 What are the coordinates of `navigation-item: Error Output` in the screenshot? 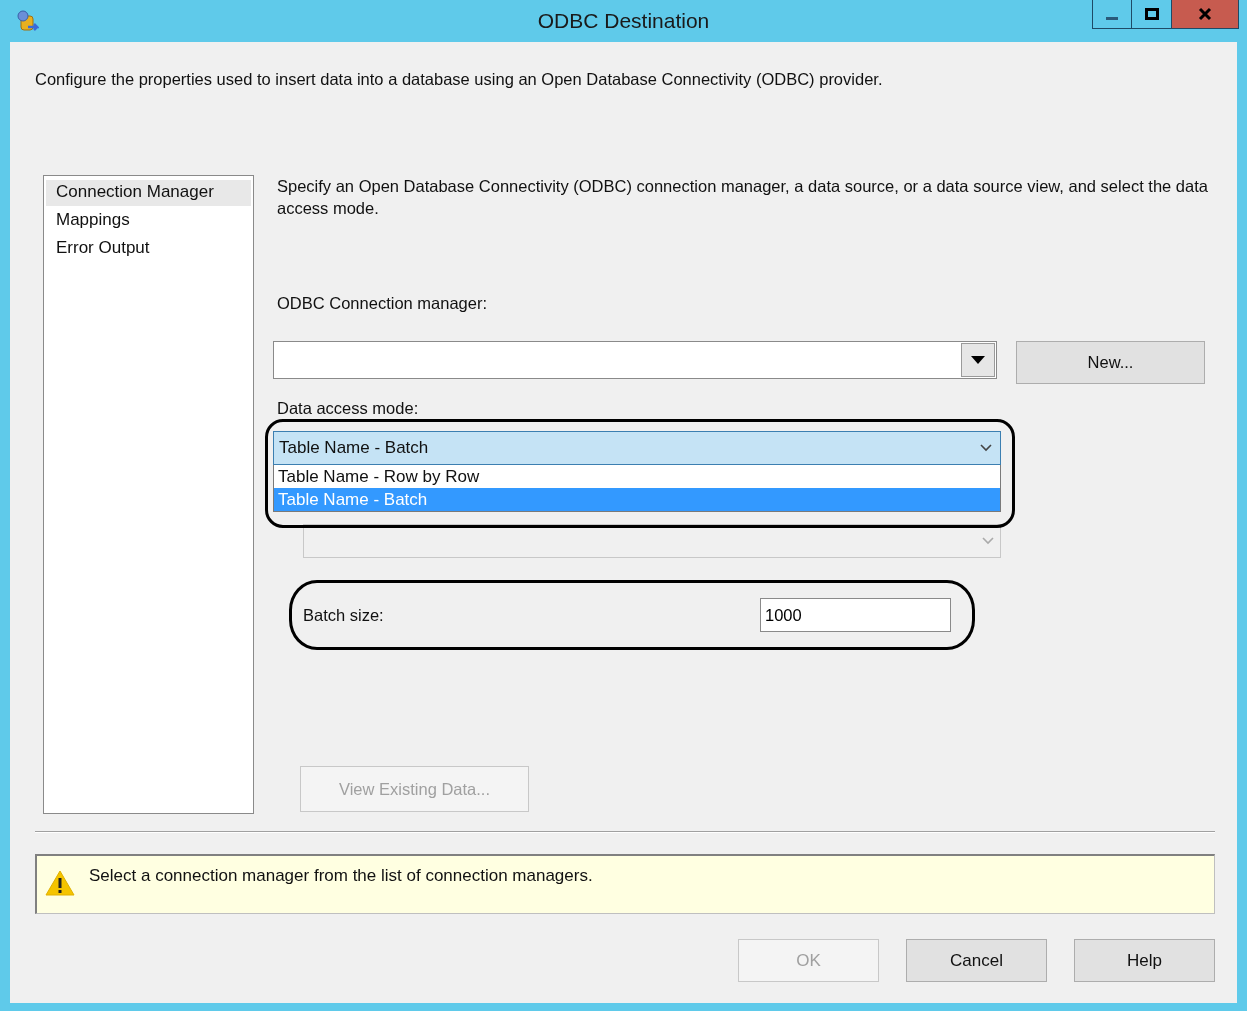 It's located at (148, 249).